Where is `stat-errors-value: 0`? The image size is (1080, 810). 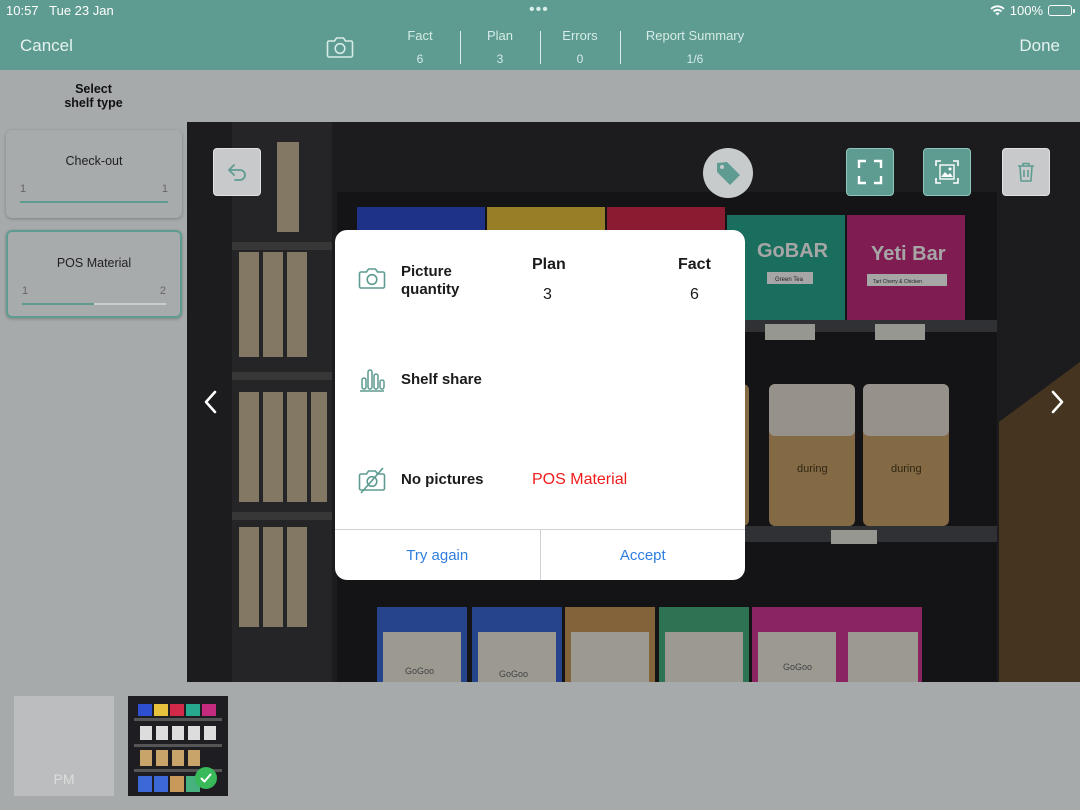 stat-errors-value: 0 is located at coordinates (580, 59).